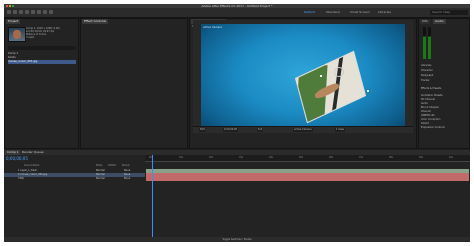  I want to click on tick-label: 07s, so click(361, 157).